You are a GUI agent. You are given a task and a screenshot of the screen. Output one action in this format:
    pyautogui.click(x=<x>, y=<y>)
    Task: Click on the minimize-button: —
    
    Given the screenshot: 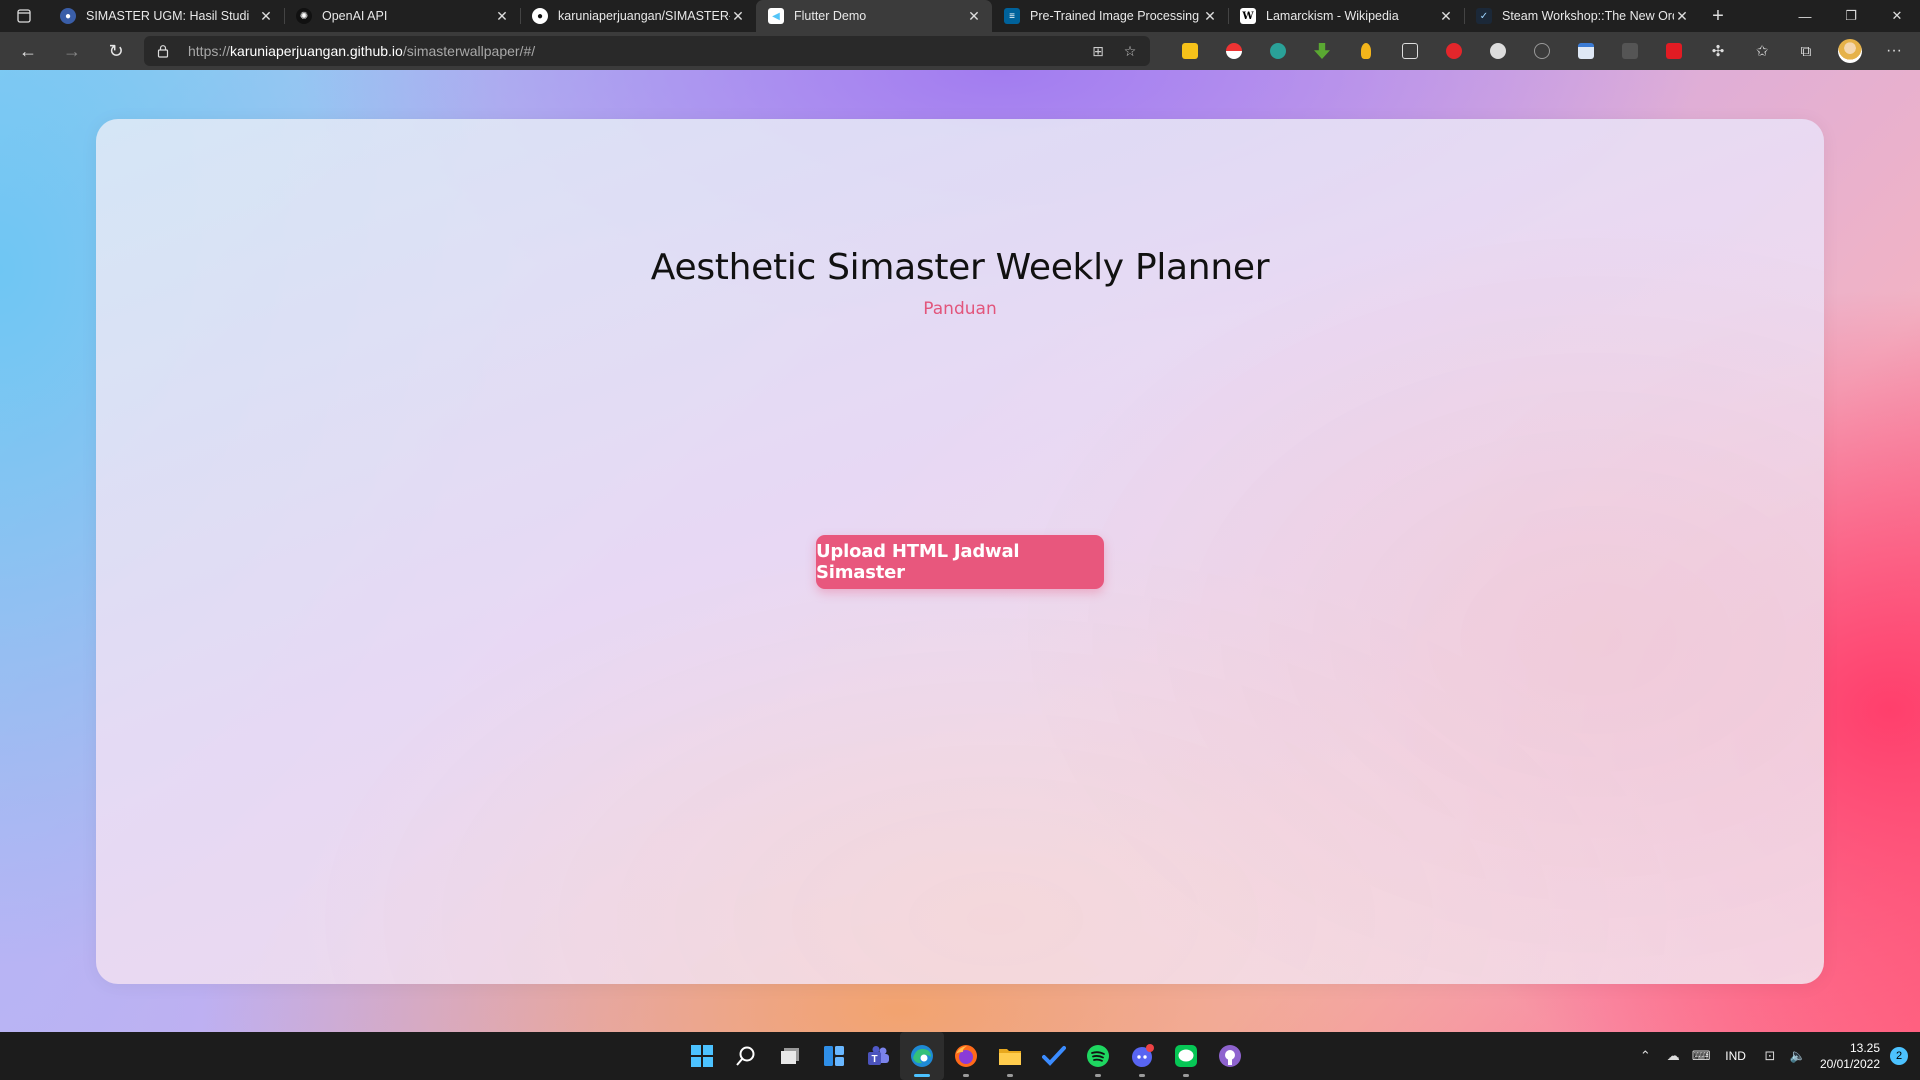 What is the action you would take?
    pyautogui.click(x=1805, y=16)
    